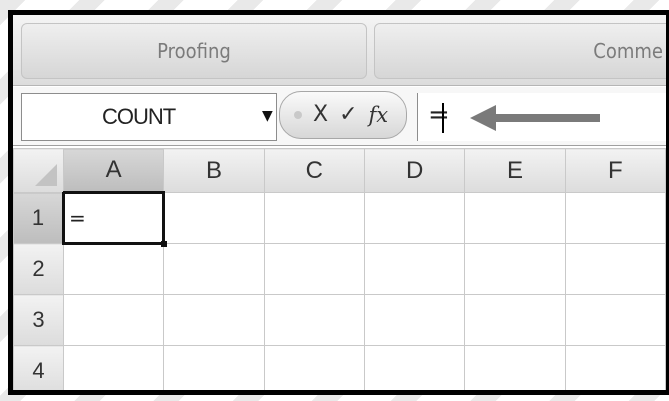 The width and height of the screenshot is (669, 401). Describe the element at coordinates (379, 115) in the screenshot. I see `insert-function-icon: fx` at that location.